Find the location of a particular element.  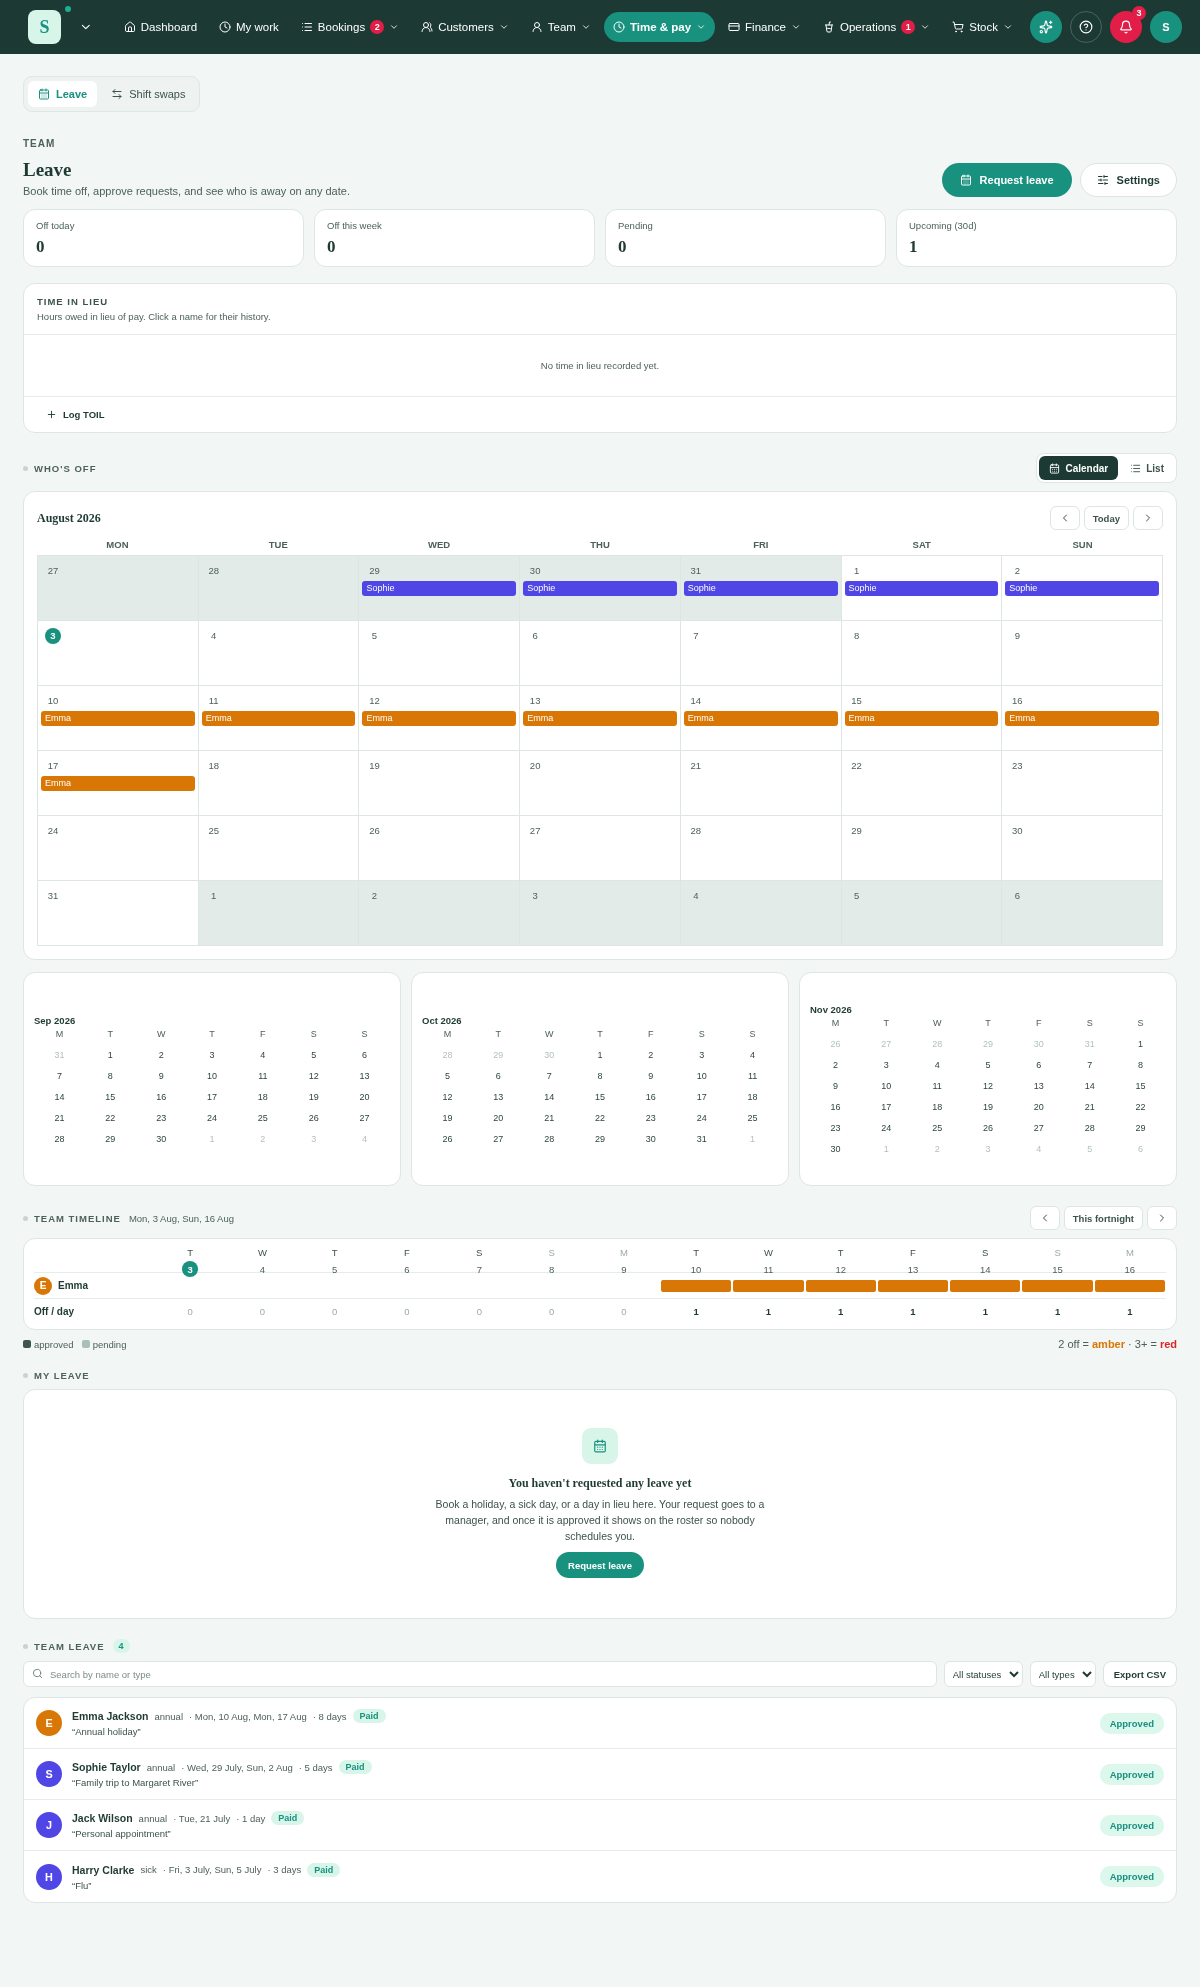

day-number: 30 is located at coordinates (651, 1138).